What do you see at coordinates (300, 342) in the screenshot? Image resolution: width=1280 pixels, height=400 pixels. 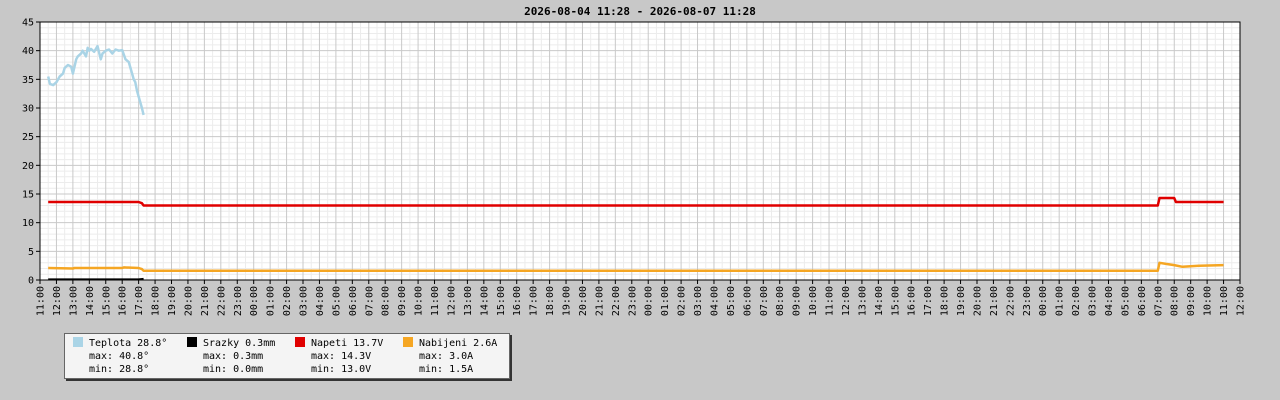 I see `legend-swatch-napeti` at bounding box center [300, 342].